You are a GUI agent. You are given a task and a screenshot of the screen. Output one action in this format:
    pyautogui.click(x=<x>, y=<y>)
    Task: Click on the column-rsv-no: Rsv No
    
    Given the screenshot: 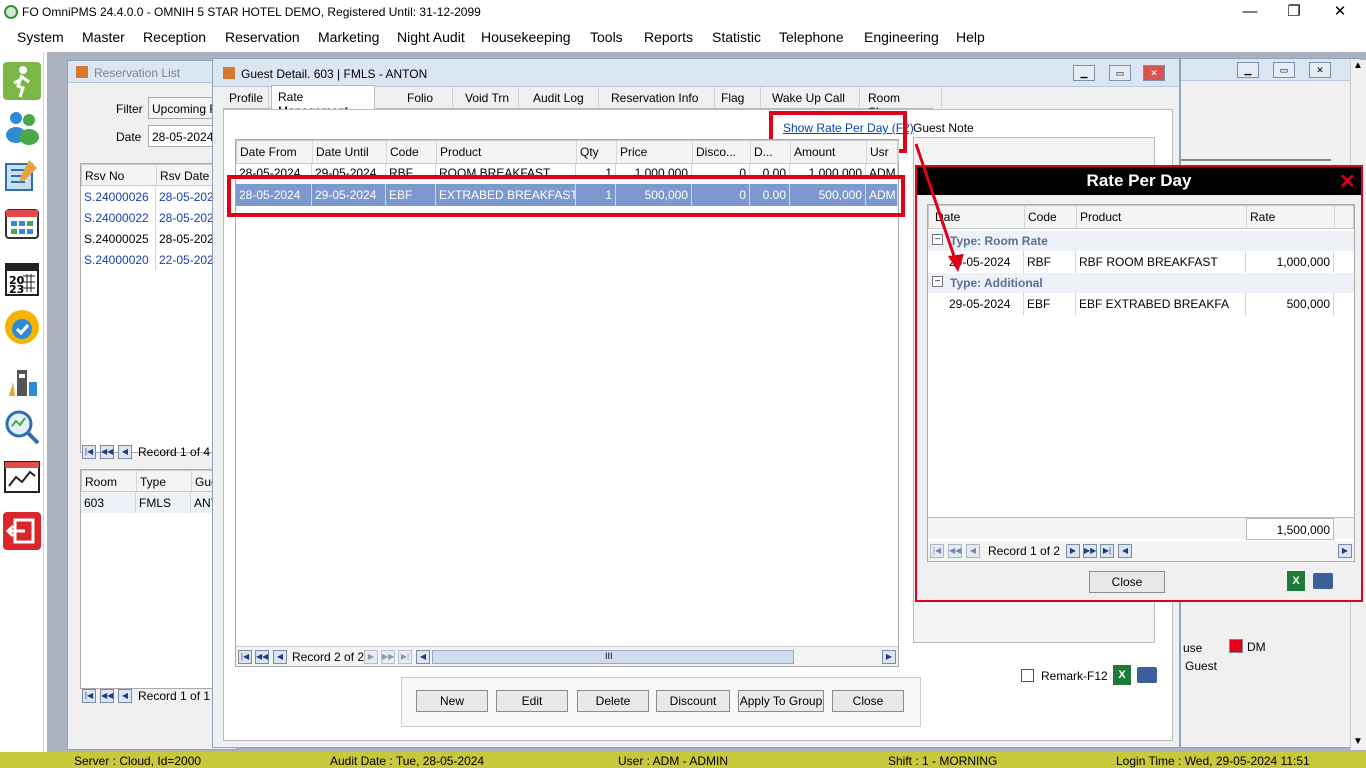 What is the action you would take?
    pyautogui.click(x=119, y=175)
    